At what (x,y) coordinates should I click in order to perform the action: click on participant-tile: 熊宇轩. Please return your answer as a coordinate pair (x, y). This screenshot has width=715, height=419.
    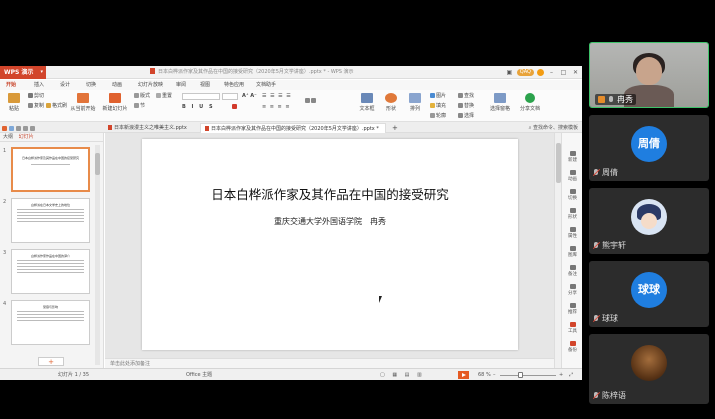
    Looking at the image, I should click on (649, 221).